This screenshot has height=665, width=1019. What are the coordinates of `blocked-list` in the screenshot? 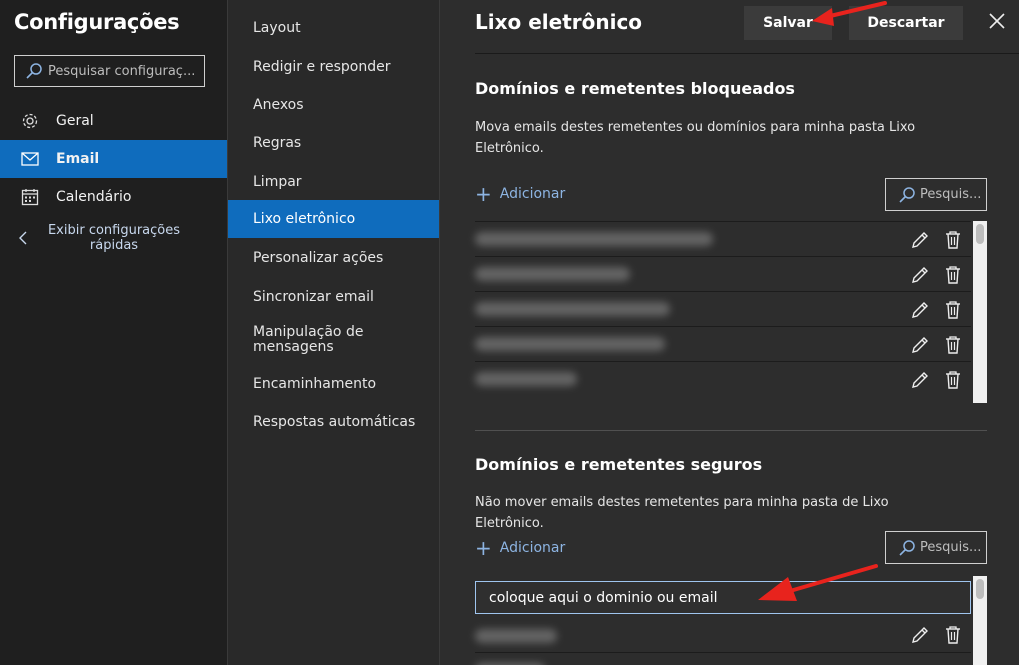 It's located at (731, 312).